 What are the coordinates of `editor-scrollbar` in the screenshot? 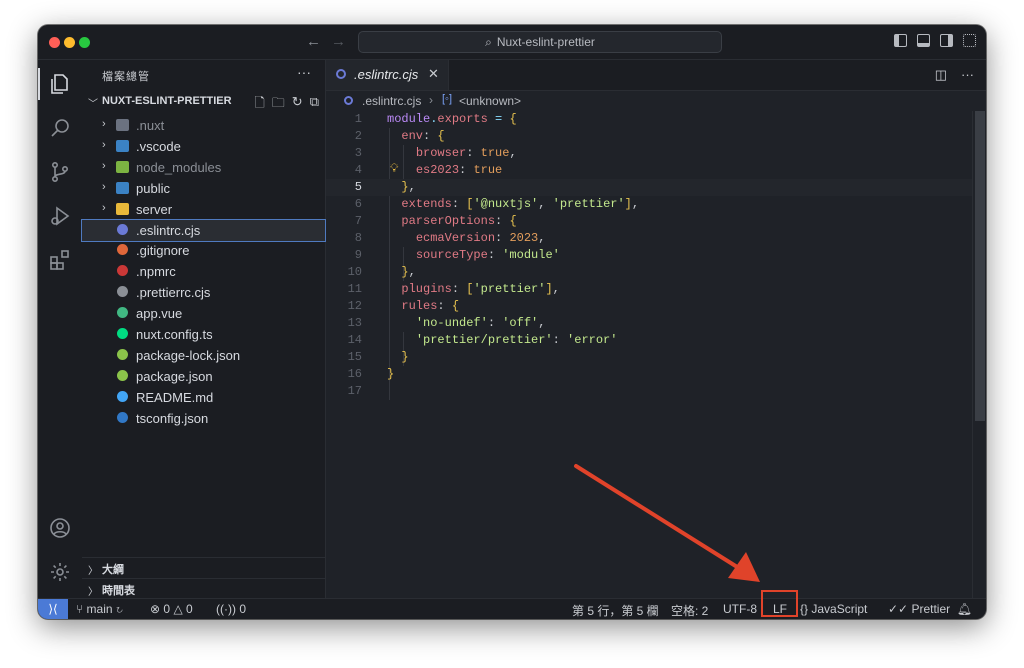 It's located at (979, 354).